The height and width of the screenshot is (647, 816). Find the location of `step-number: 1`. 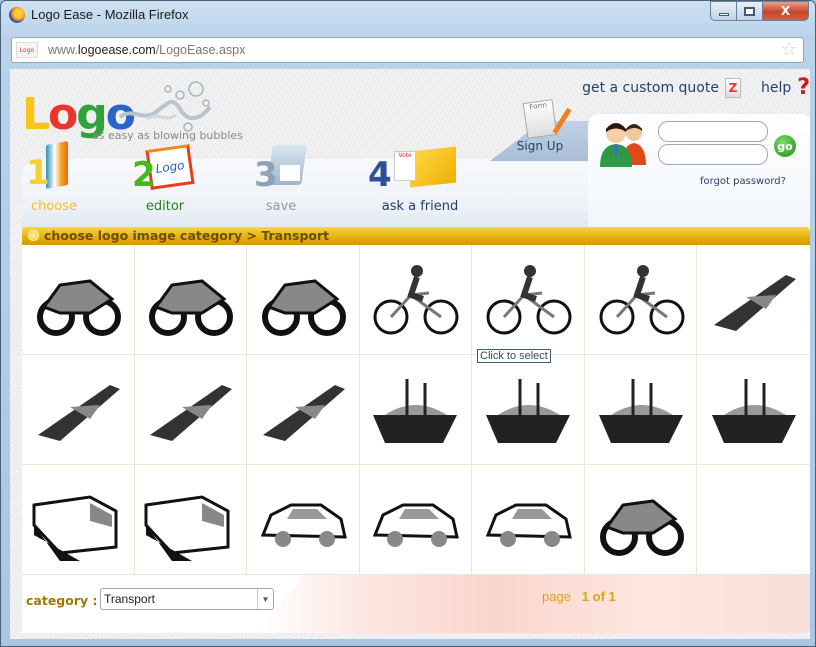

step-number: 1 is located at coordinates (38, 173).